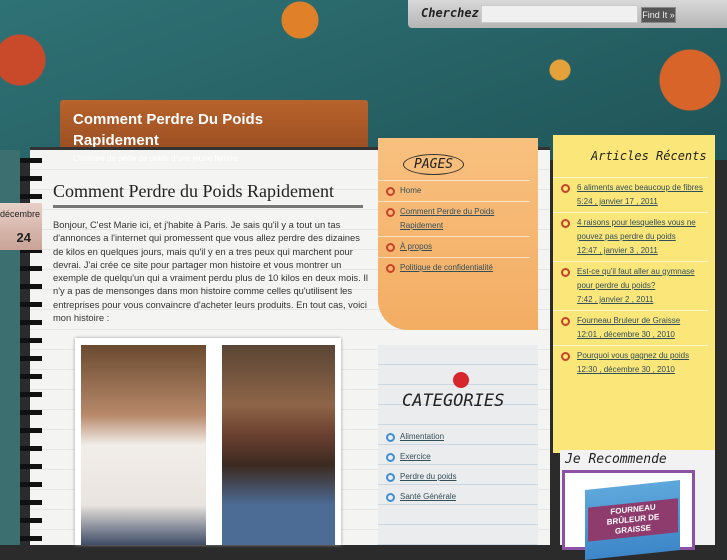 The image size is (727, 560). Describe the element at coordinates (23, 237) in the screenshot. I see `date-day: 24` at that location.